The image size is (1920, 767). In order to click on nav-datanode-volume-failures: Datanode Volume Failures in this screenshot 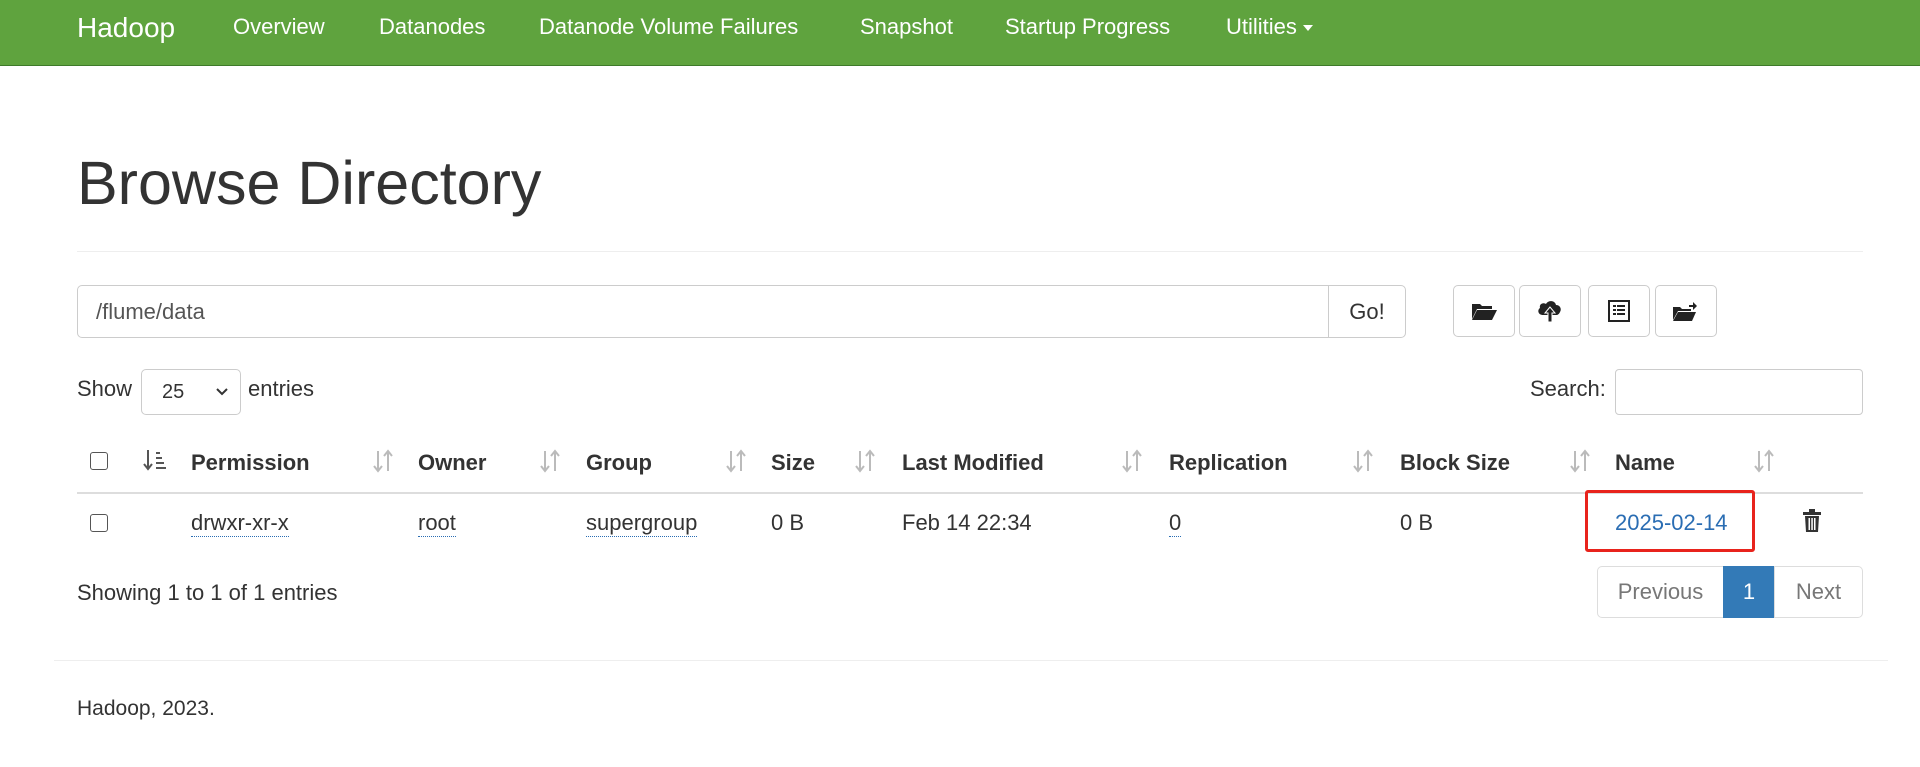, I will do `click(668, 33)`.